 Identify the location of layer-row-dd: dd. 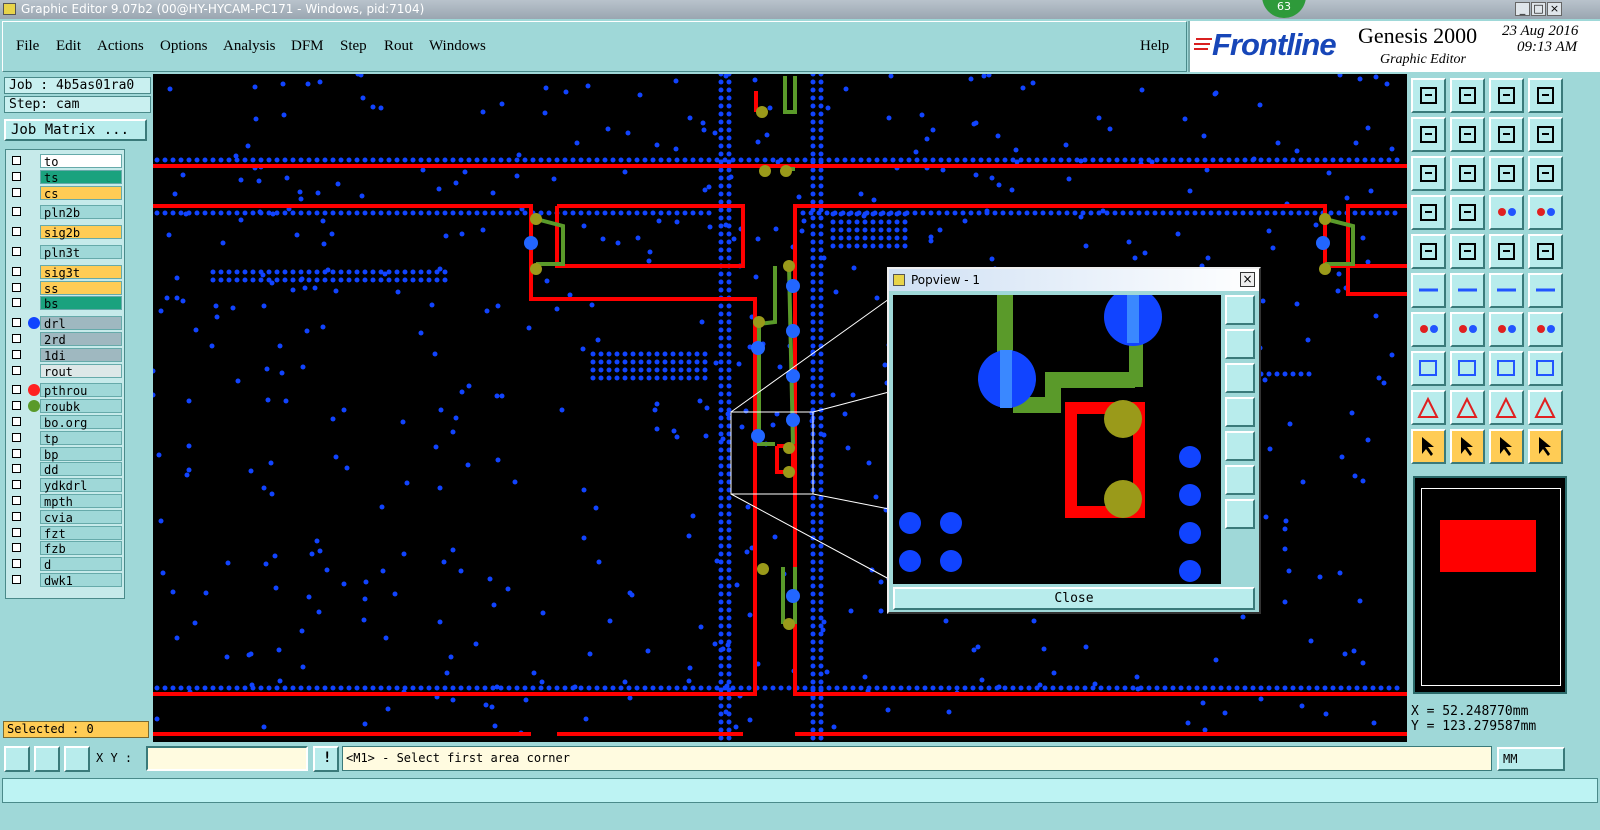
(65, 469).